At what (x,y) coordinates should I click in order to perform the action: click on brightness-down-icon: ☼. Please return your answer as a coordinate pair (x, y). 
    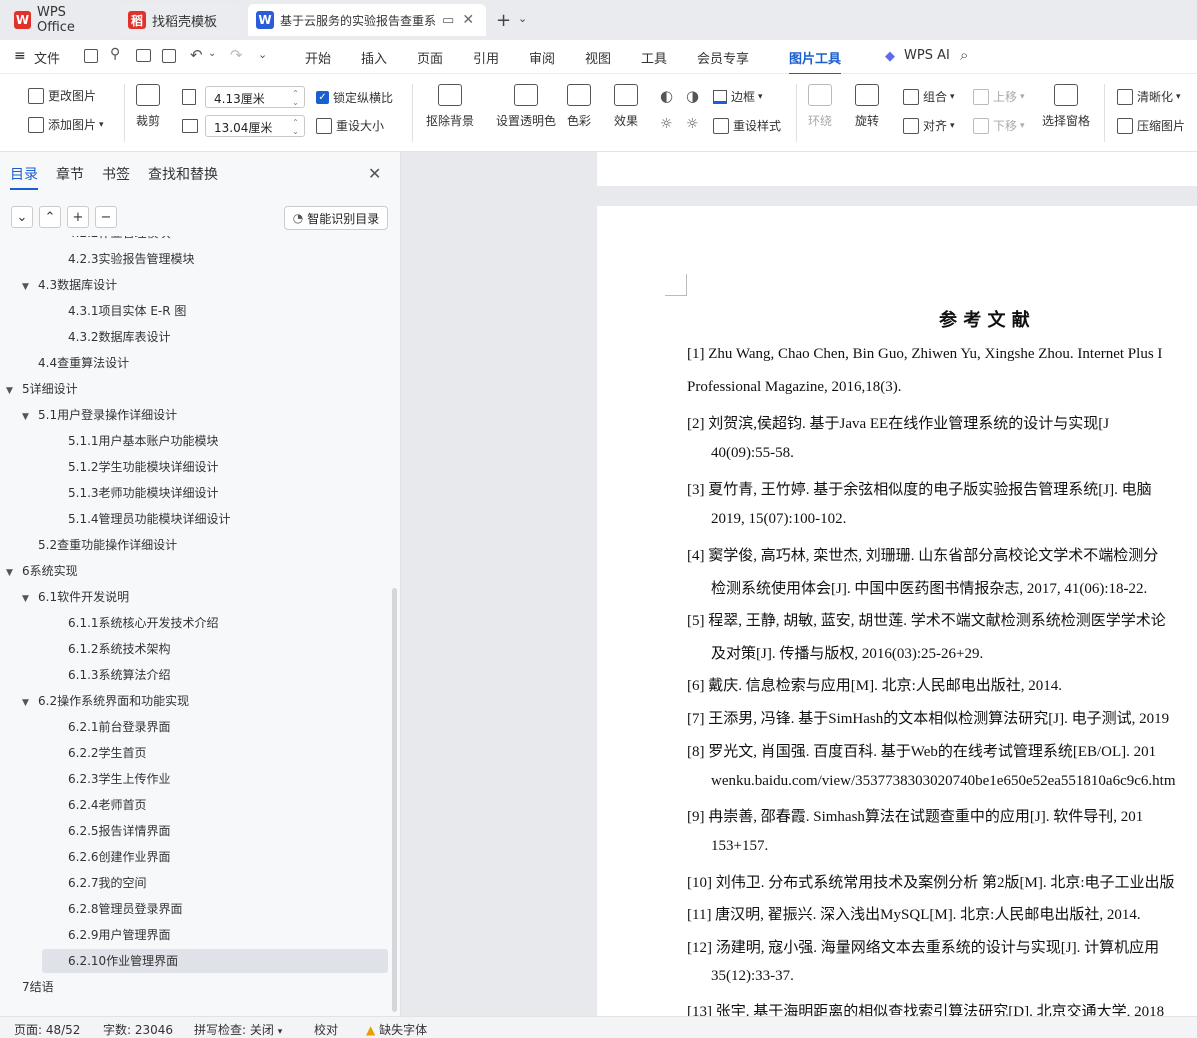
    Looking at the image, I should click on (666, 124).